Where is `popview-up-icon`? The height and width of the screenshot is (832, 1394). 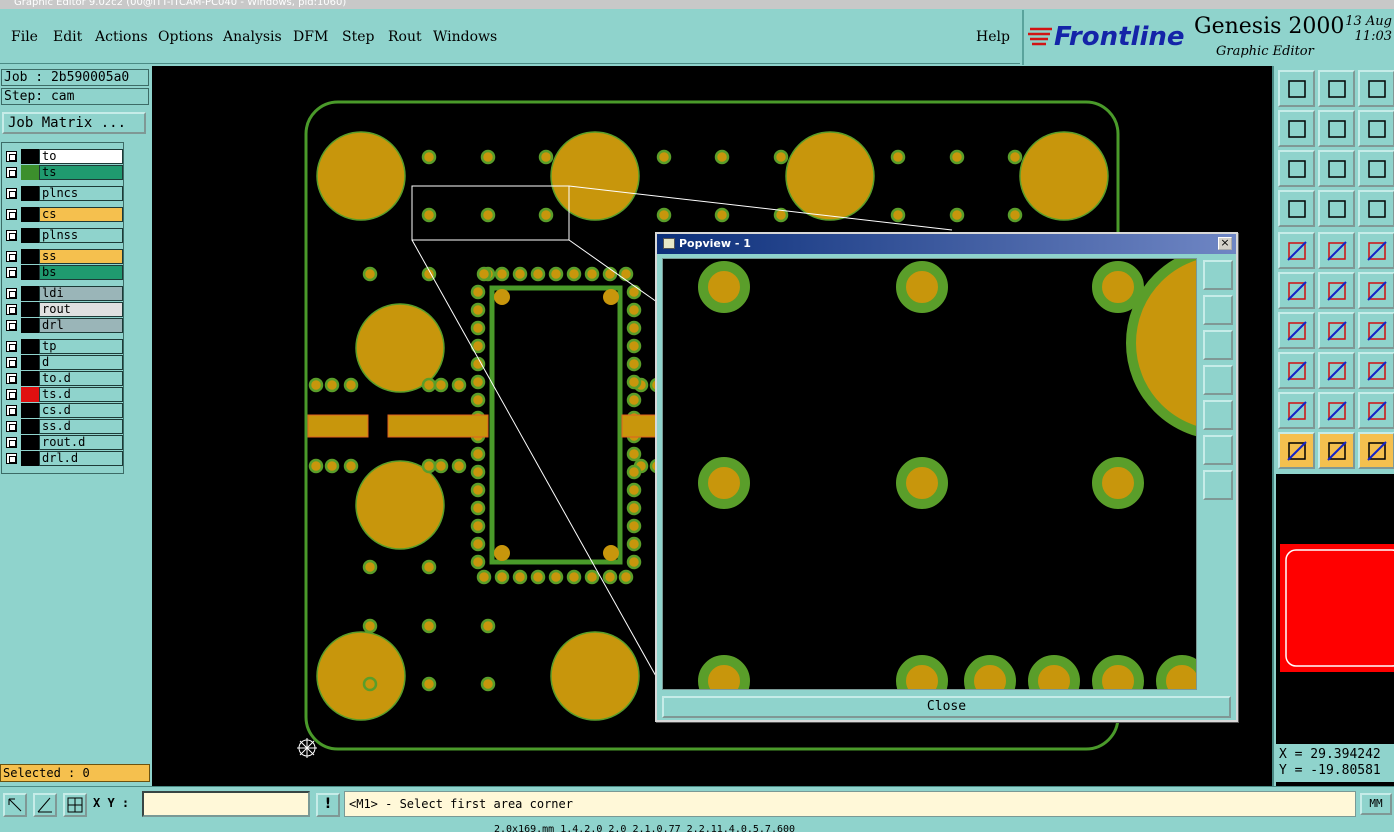
popview-up-icon is located at coordinates (1218, 310).